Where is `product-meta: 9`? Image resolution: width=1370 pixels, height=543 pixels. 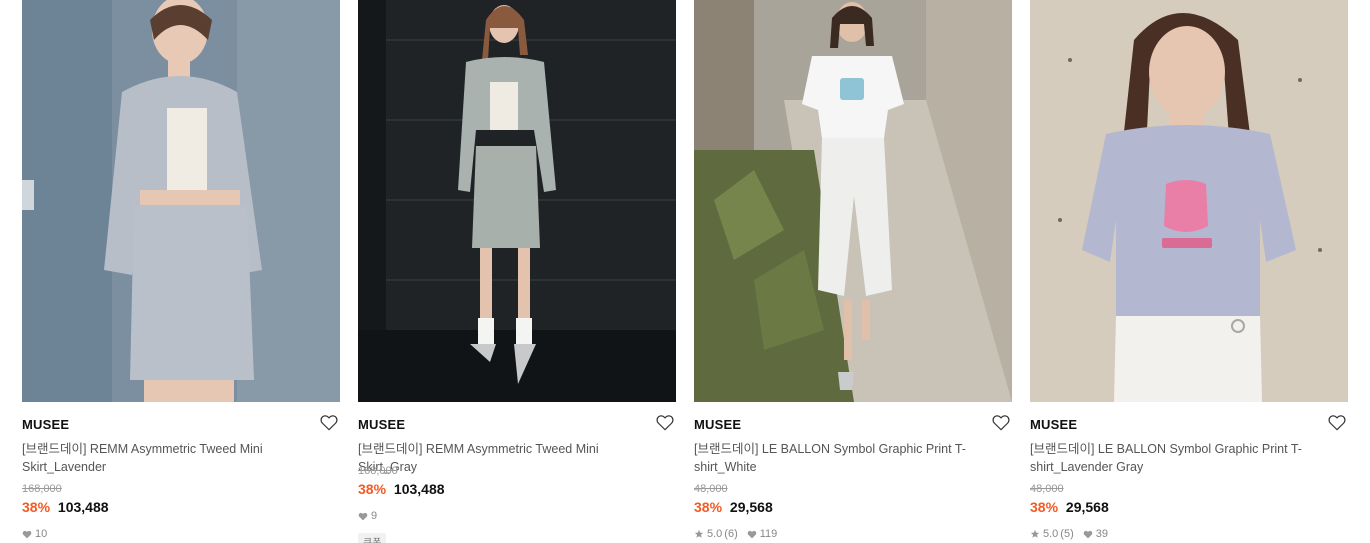 product-meta: 9 is located at coordinates (367, 516).